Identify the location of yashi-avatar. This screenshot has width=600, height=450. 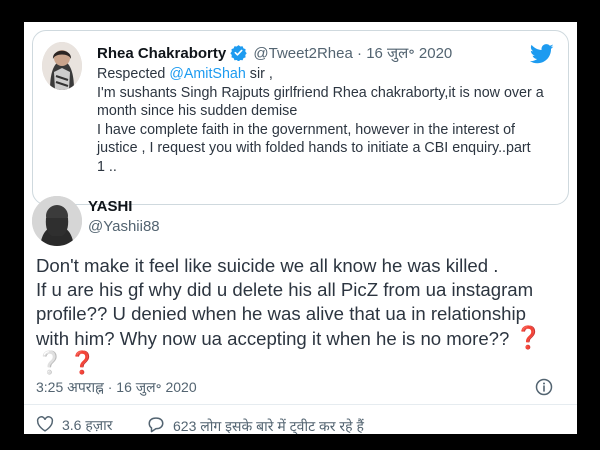
(57, 221).